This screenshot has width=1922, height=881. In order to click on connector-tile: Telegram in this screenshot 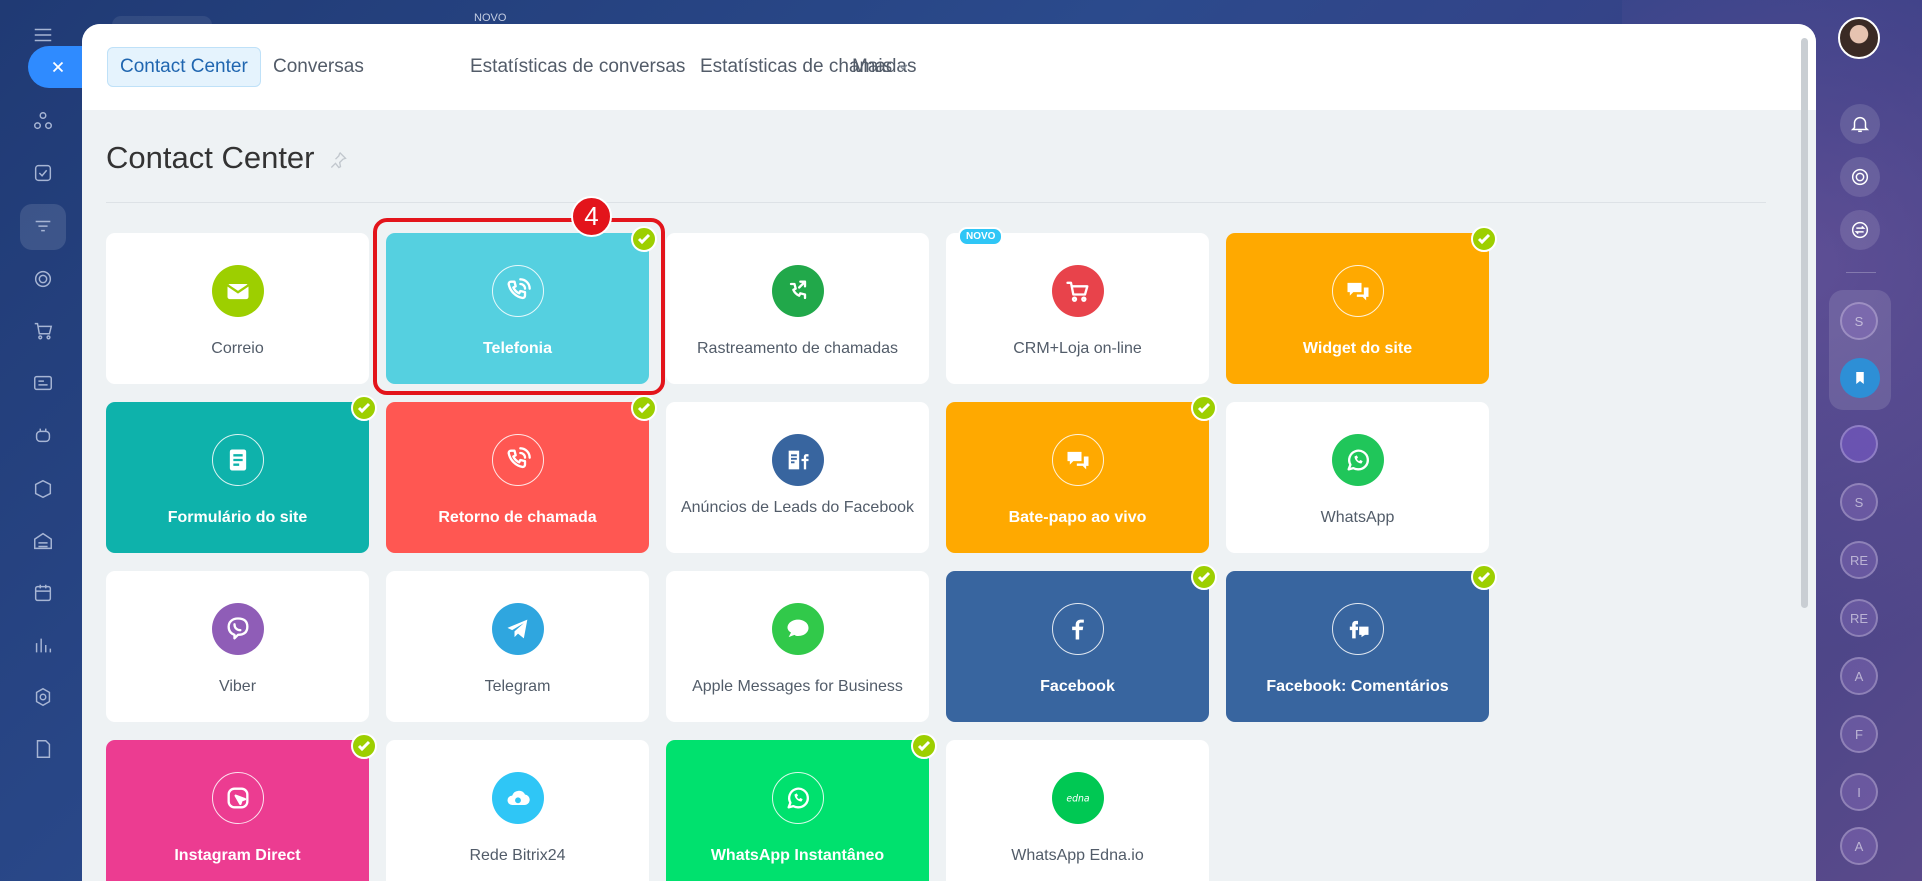, I will do `click(517, 646)`.